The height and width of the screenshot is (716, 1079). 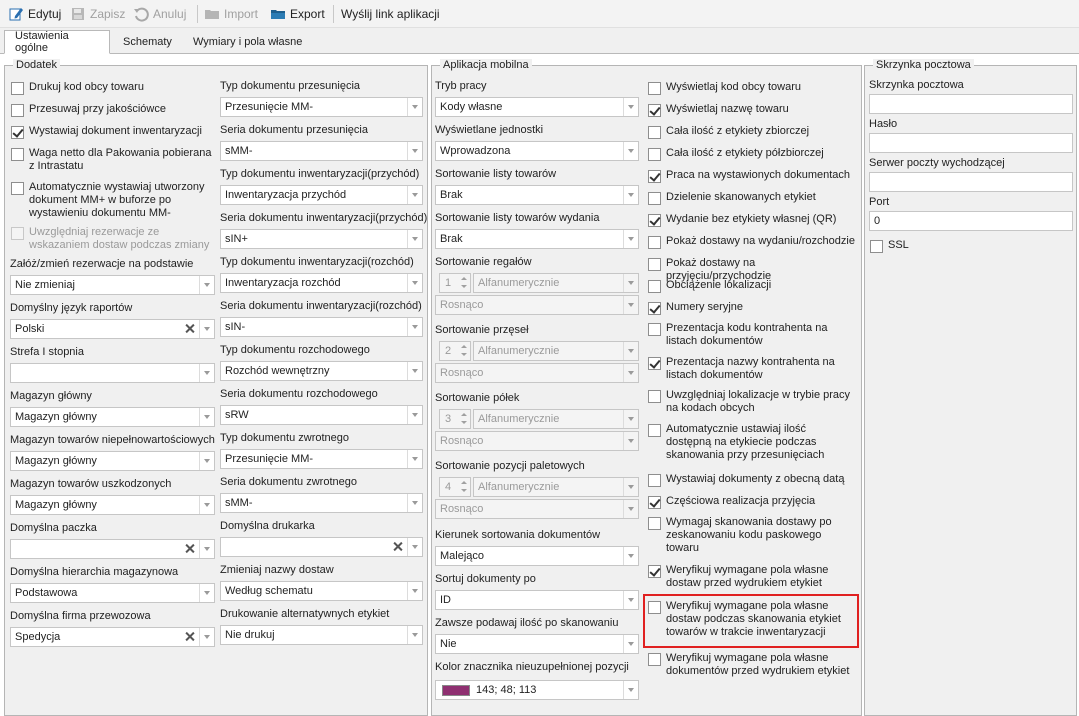 What do you see at coordinates (537, 690) in the screenshot?
I see `color-picker: 143; 48; 113` at bounding box center [537, 690].